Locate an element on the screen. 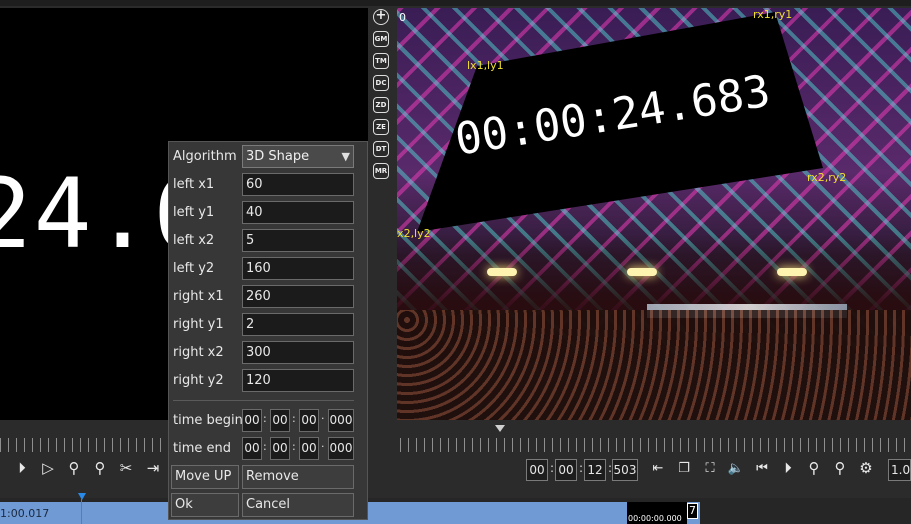  divider is located at coordinates (263, 400).